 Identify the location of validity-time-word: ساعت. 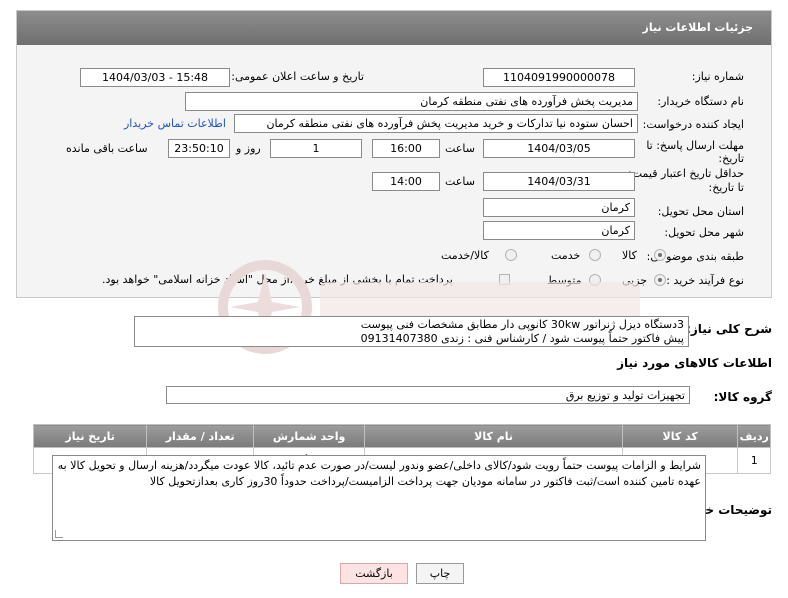
(460, 181).